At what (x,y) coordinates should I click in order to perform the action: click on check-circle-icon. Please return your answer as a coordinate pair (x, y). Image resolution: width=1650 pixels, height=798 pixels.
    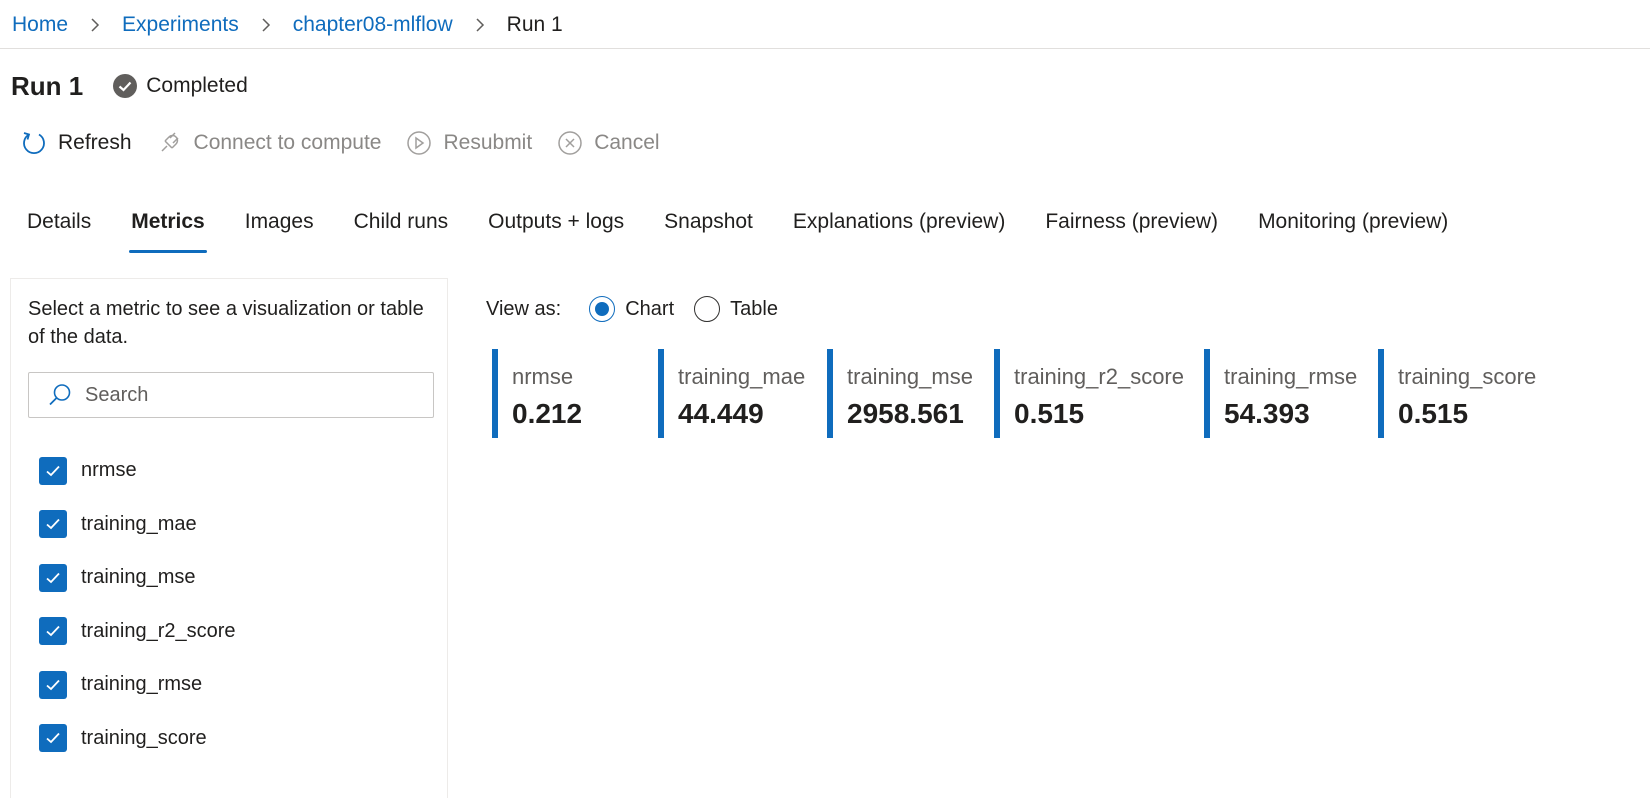
    Looking at the image, I should click on (125, 86).